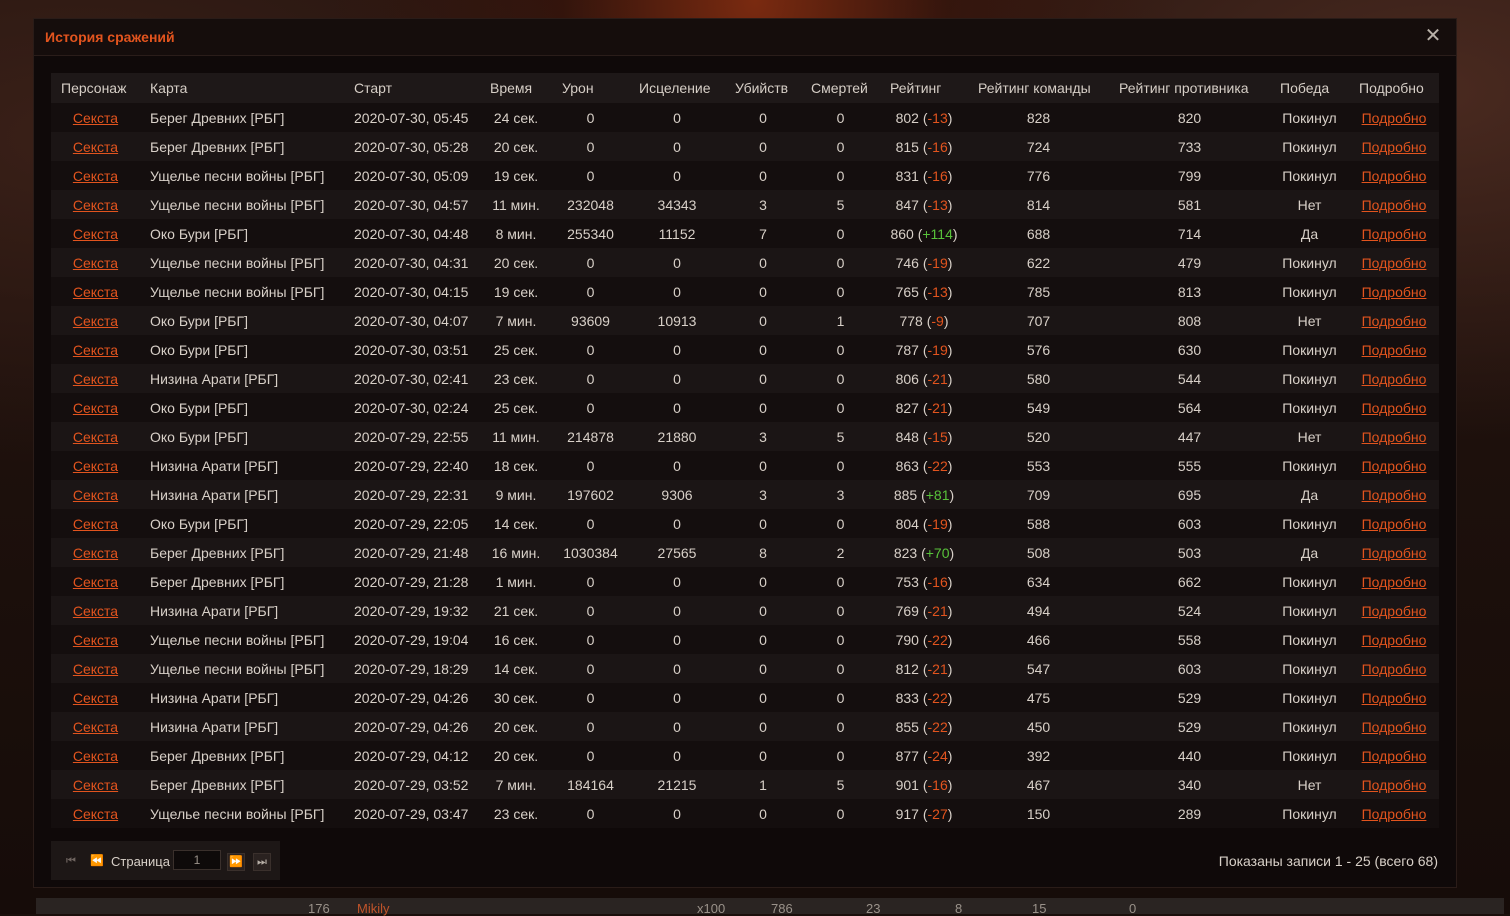  Describe the element at coordinates (1309, 436) in the screenshot. I see `result-cell: Нет` at that location.